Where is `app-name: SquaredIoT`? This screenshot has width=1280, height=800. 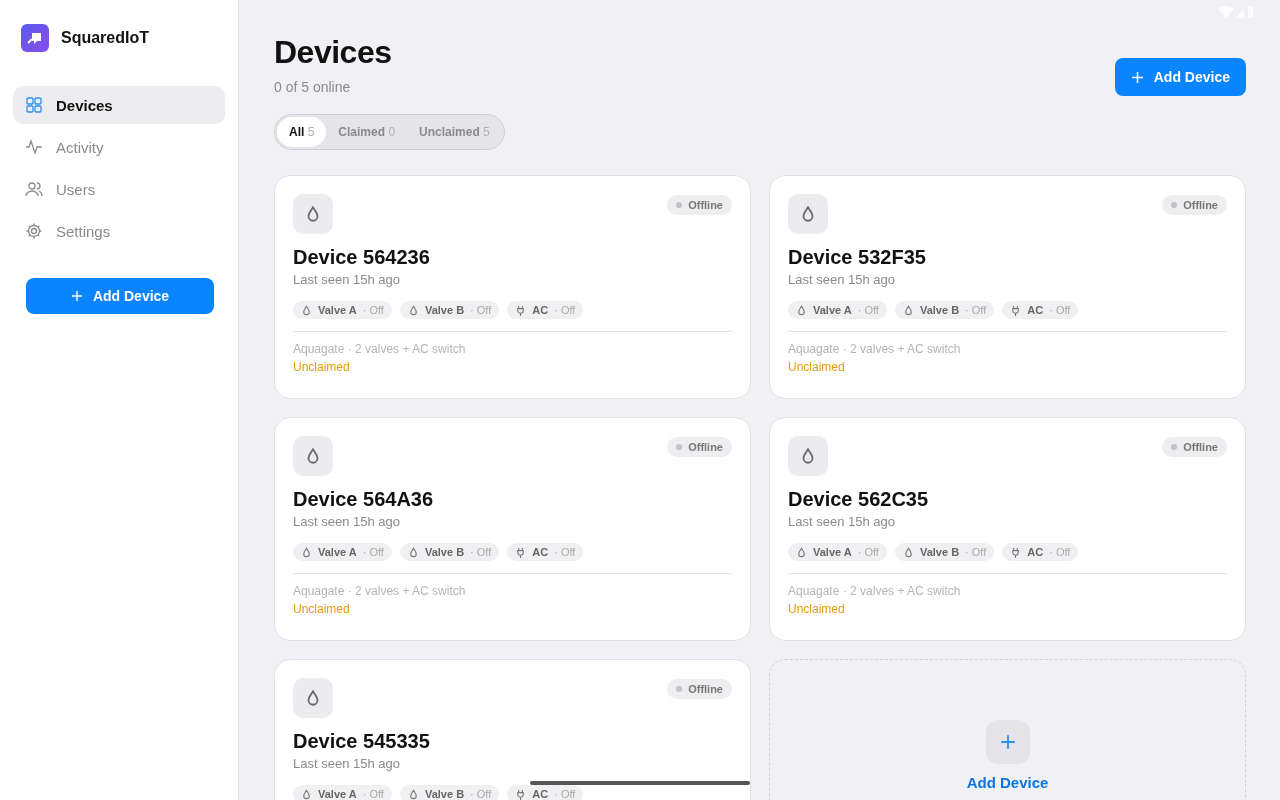 app-name: SquaredIoT is located at coordinates (105, 38).